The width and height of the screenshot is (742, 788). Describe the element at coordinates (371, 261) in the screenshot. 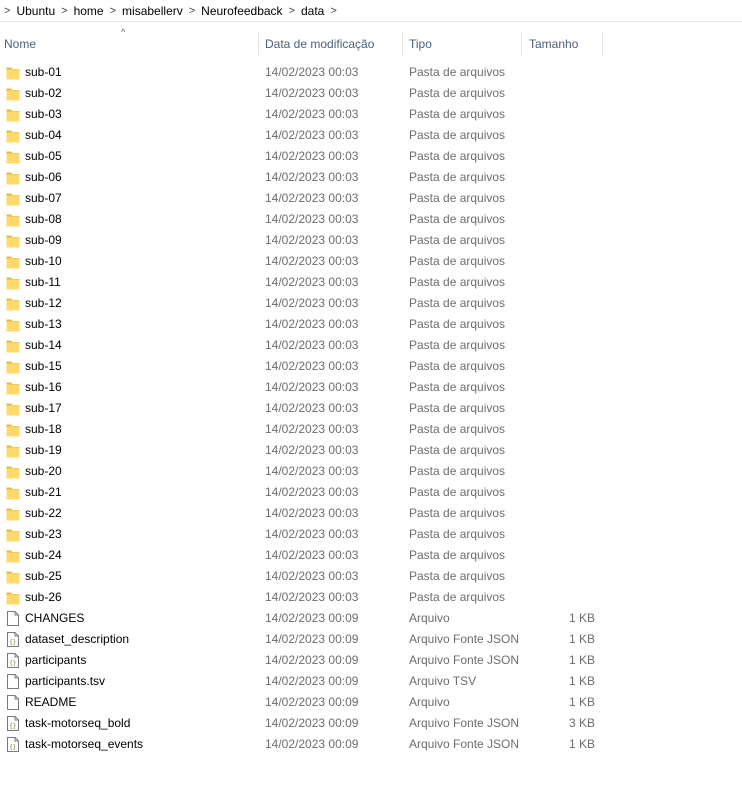

I see `file-row: sub-10 14/02/2023 00:03 Pasta de arquivos` at that location.